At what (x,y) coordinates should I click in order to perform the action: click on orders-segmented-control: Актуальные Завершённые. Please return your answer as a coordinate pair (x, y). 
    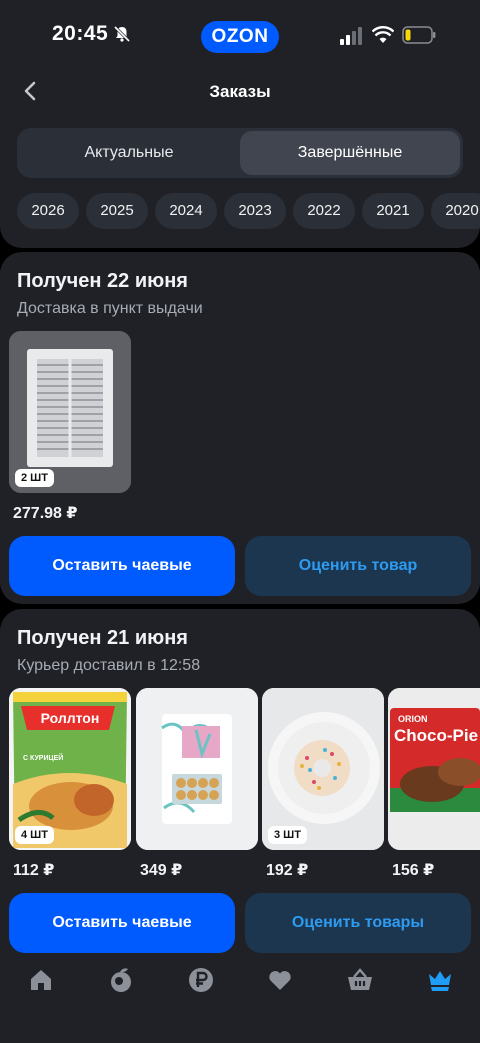
    Looking at the image, I should click on (240, 153).